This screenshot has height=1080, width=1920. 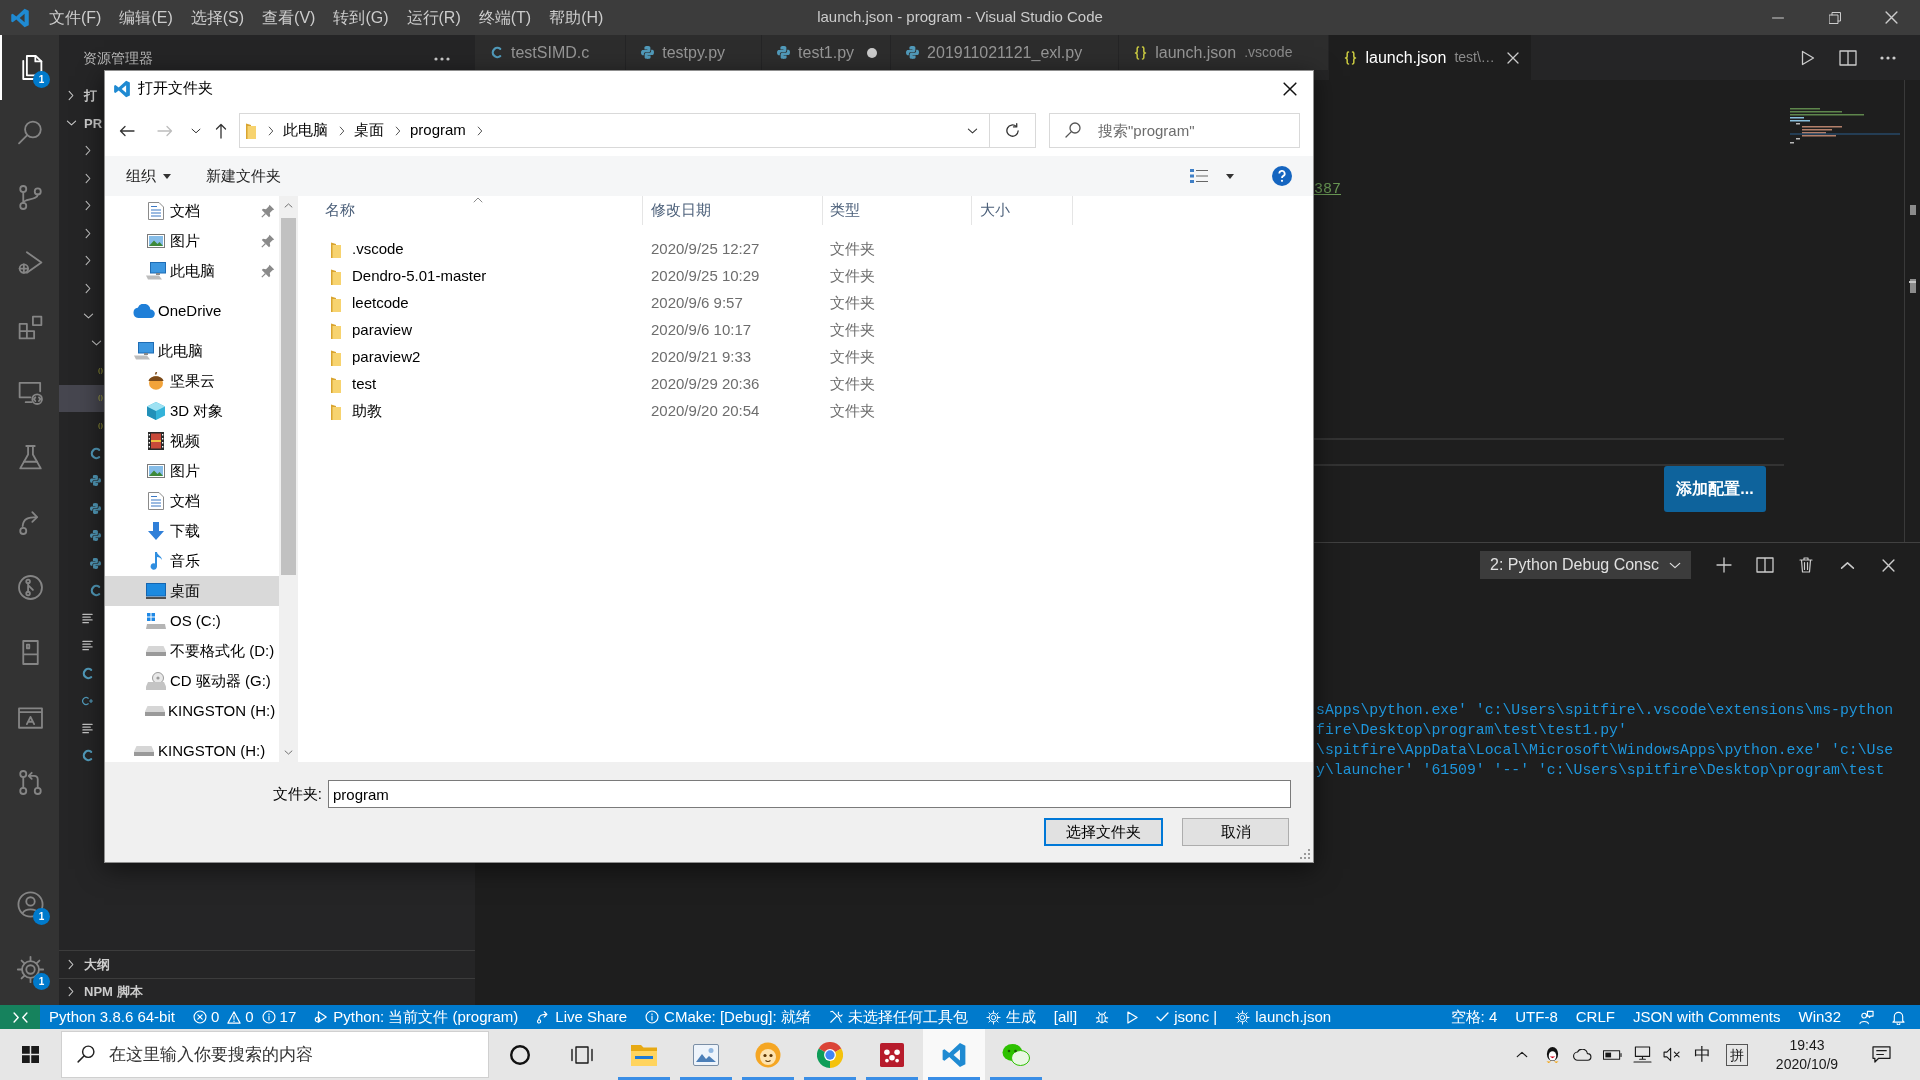 I want to click on editor-tab: test1.py, so click(x=827, y=52).